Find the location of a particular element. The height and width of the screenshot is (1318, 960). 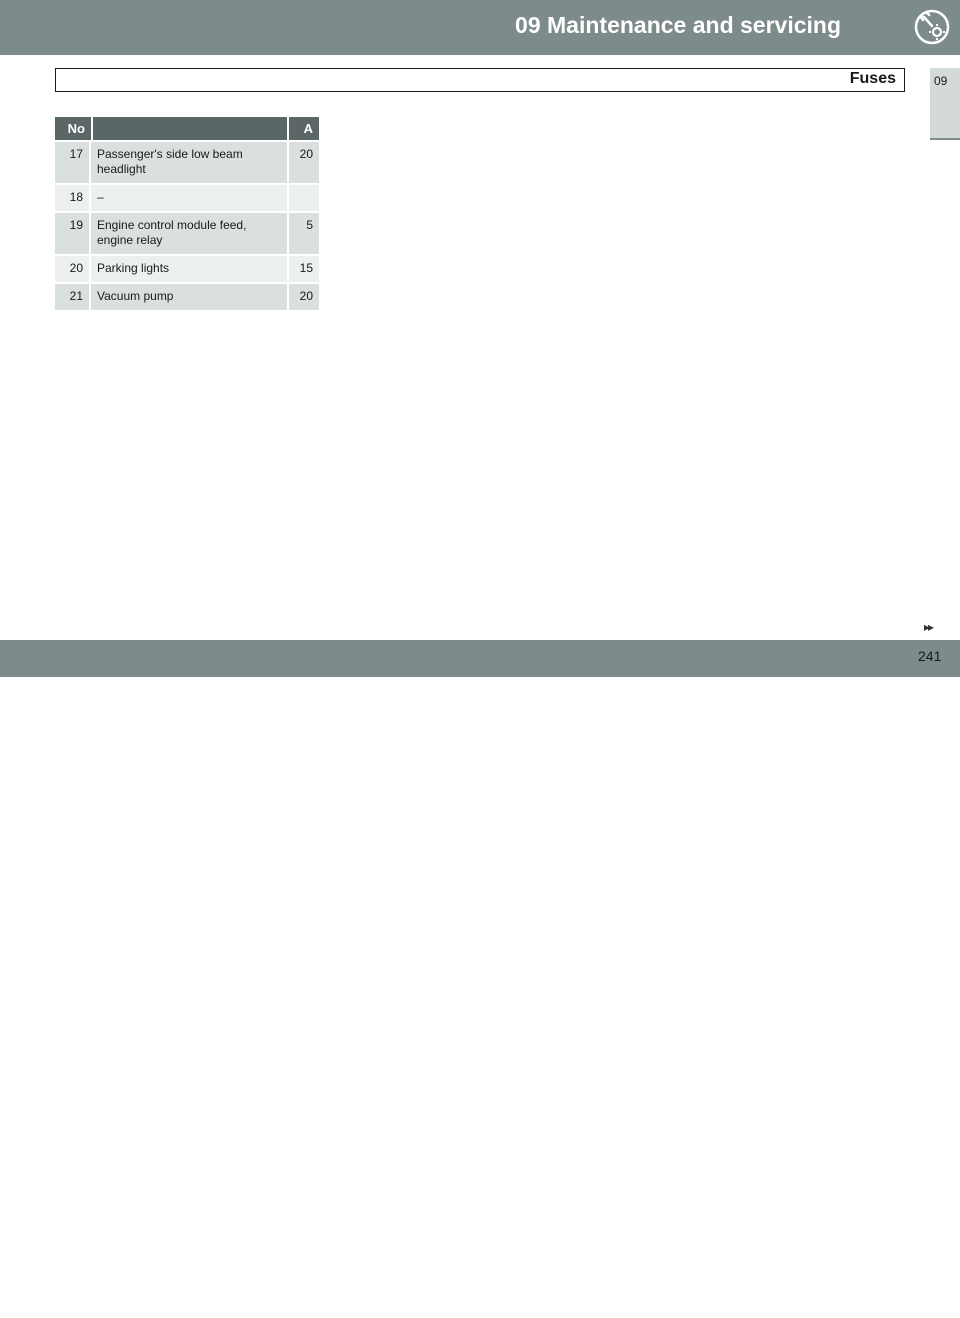

wrench-gear-icon is located at coordinates (932, 27).